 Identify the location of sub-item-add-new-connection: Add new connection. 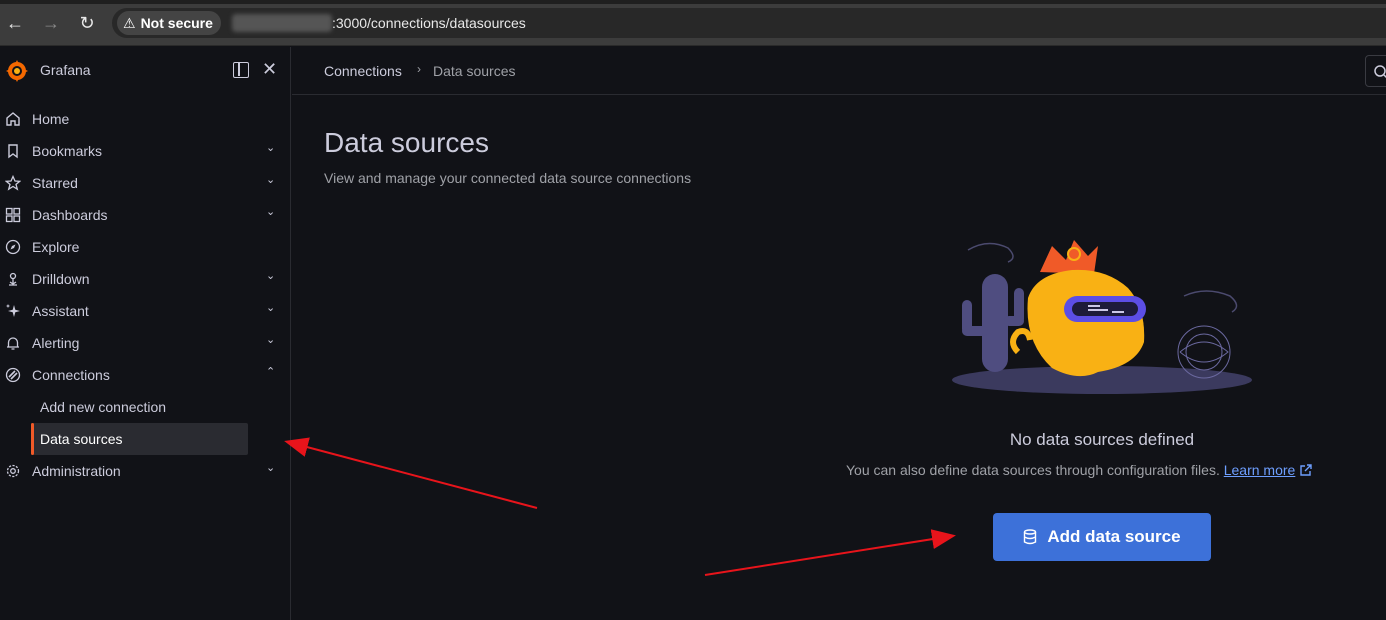
(139, 407).